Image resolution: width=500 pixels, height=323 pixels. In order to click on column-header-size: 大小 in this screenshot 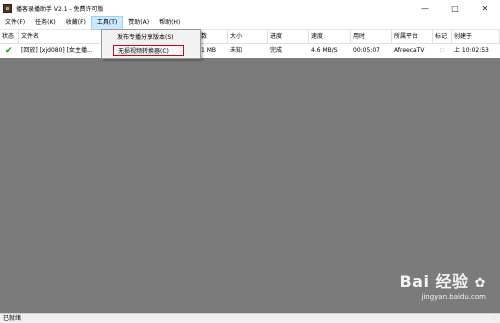, I will do `click(248, 37)`.